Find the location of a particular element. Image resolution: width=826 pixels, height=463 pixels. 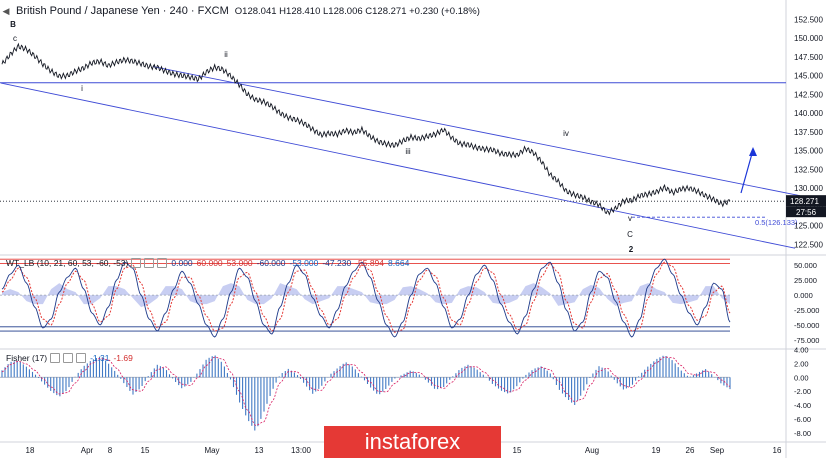

wave-label: C is located at coordinates (630, 234).